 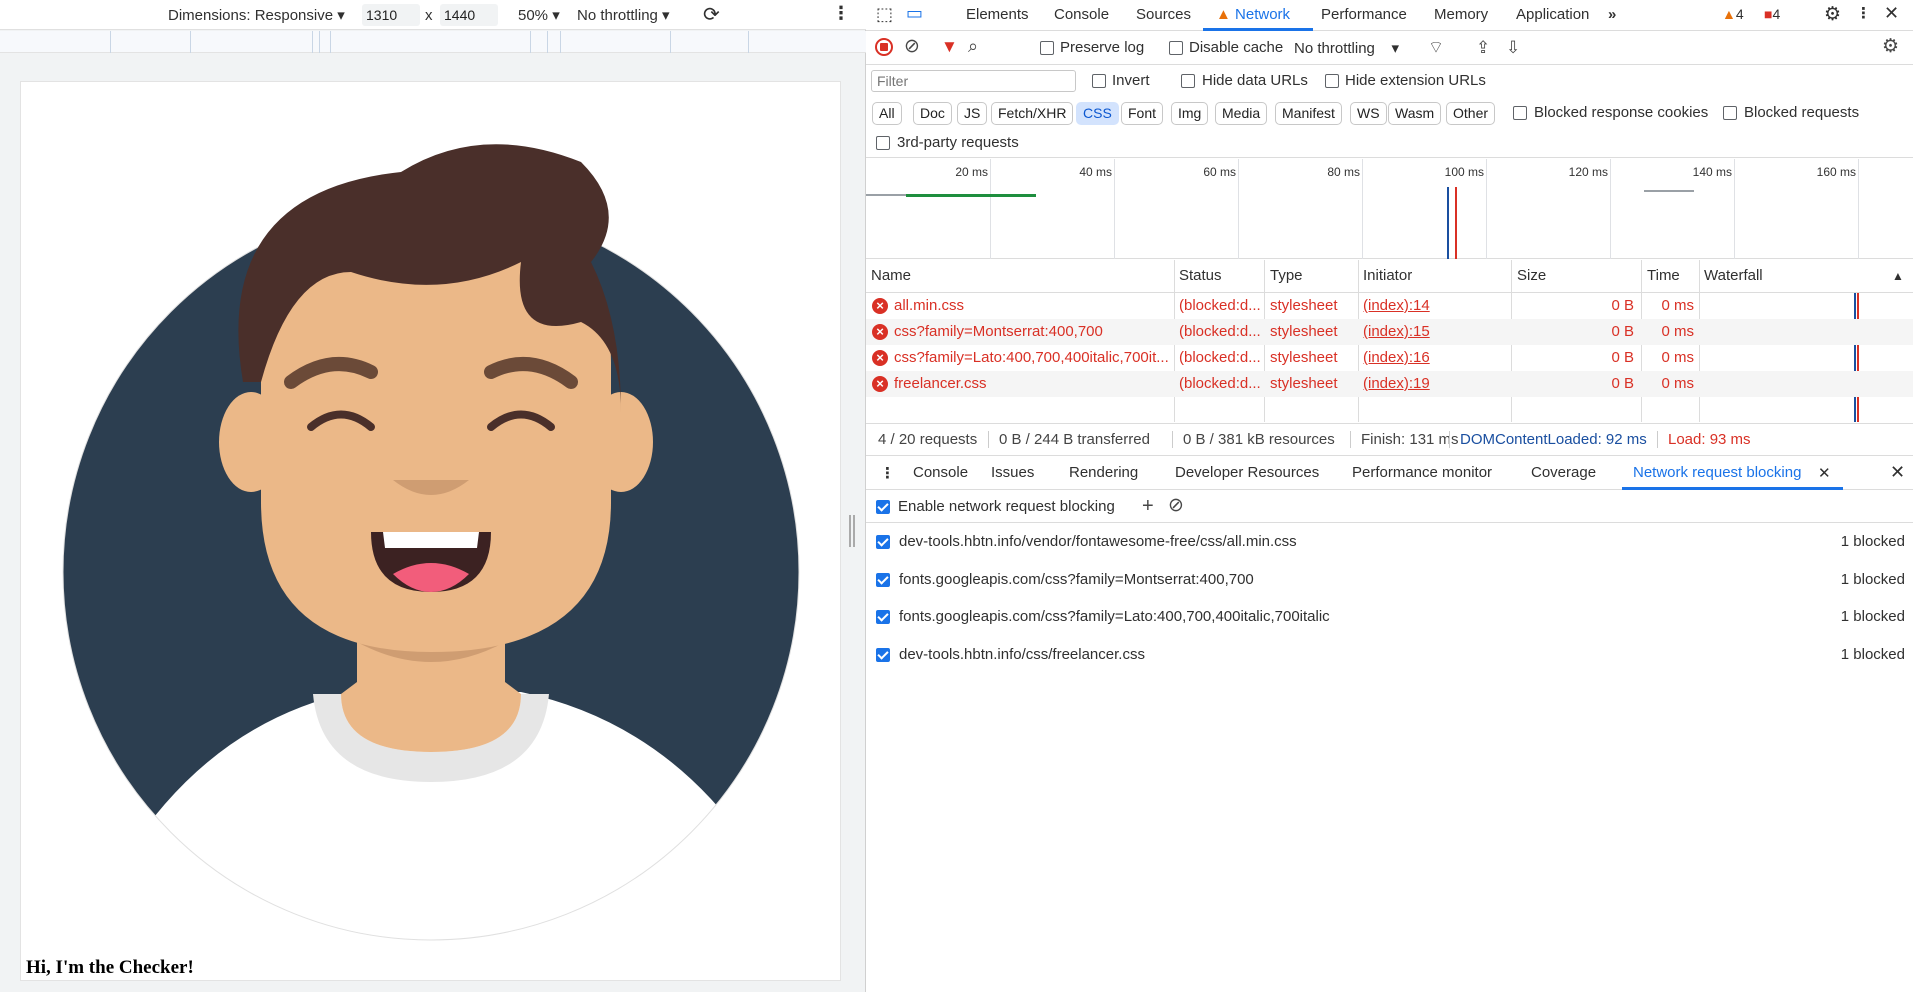 I want to click on drawer-tab-developer-resources: Developer Resources, so click(x=1247, y=472).